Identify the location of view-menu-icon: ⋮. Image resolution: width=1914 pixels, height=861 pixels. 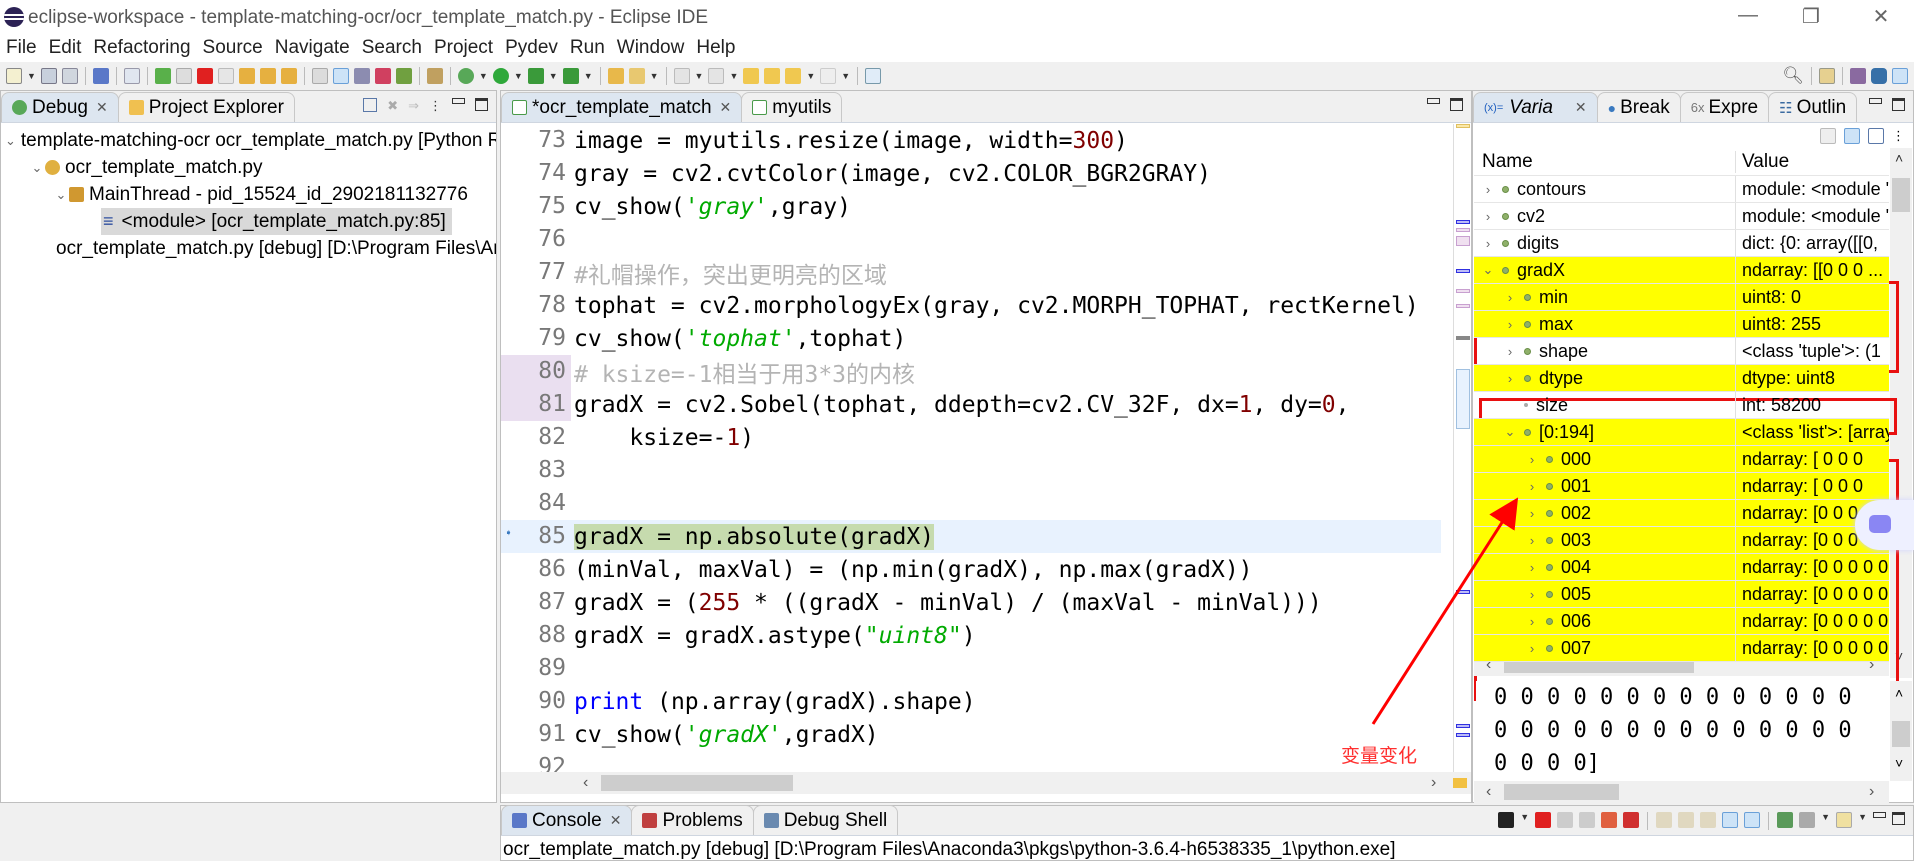
(1898, 136).